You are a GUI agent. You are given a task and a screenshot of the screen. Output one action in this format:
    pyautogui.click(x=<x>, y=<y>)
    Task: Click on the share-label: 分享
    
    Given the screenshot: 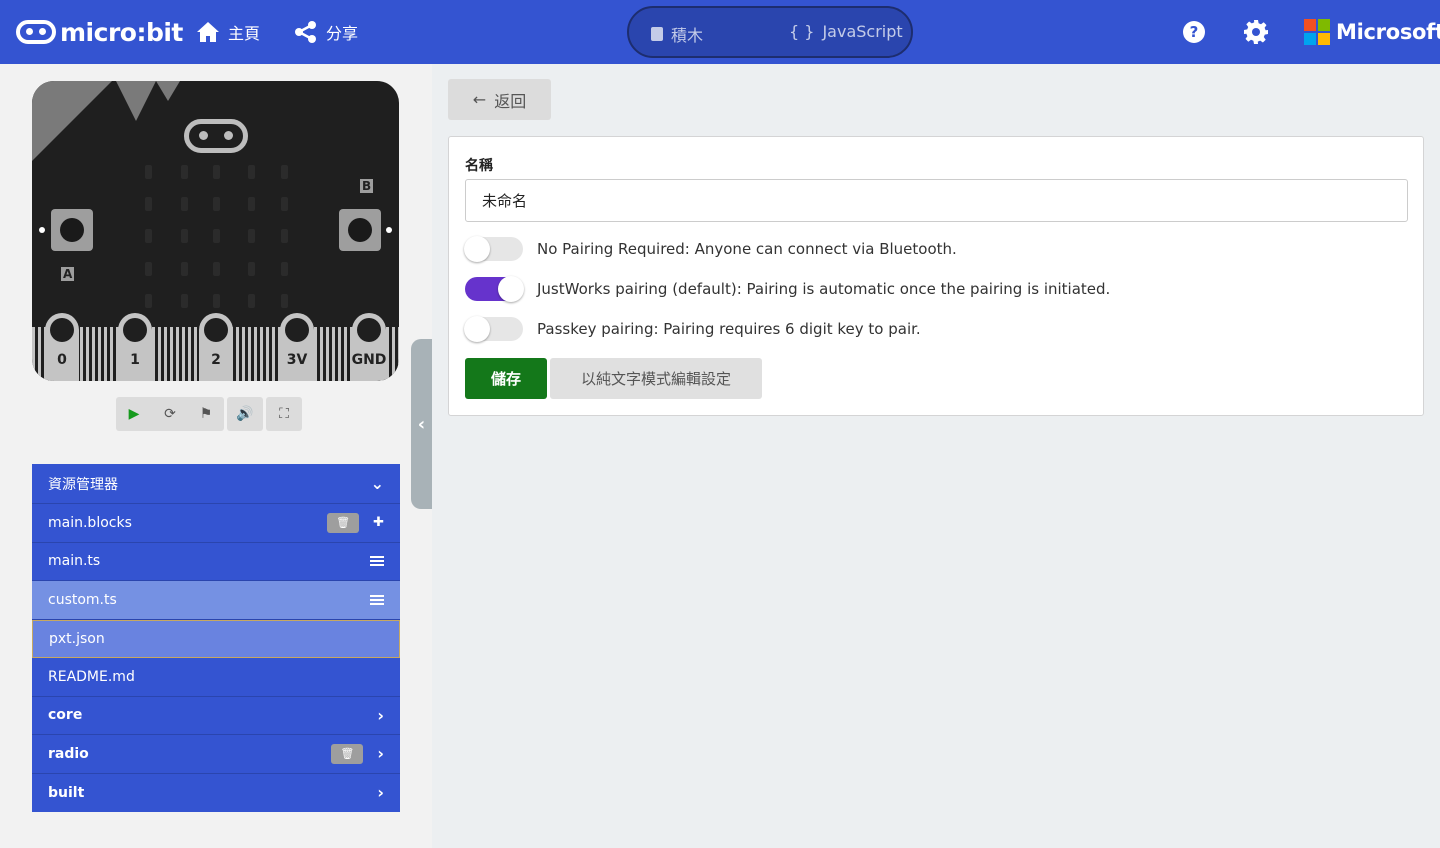 What is the action you would take?
    pyautogui.click(x=342, y=33)
    